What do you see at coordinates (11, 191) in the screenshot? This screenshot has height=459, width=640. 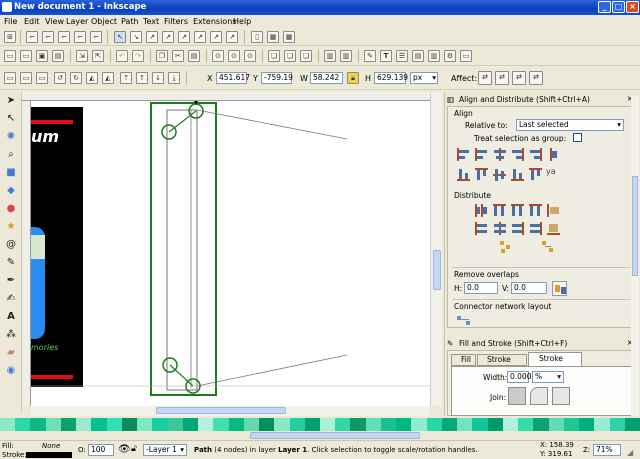 I see `3d-box-tool-icon: ◆` at bounding box center [11, 191].